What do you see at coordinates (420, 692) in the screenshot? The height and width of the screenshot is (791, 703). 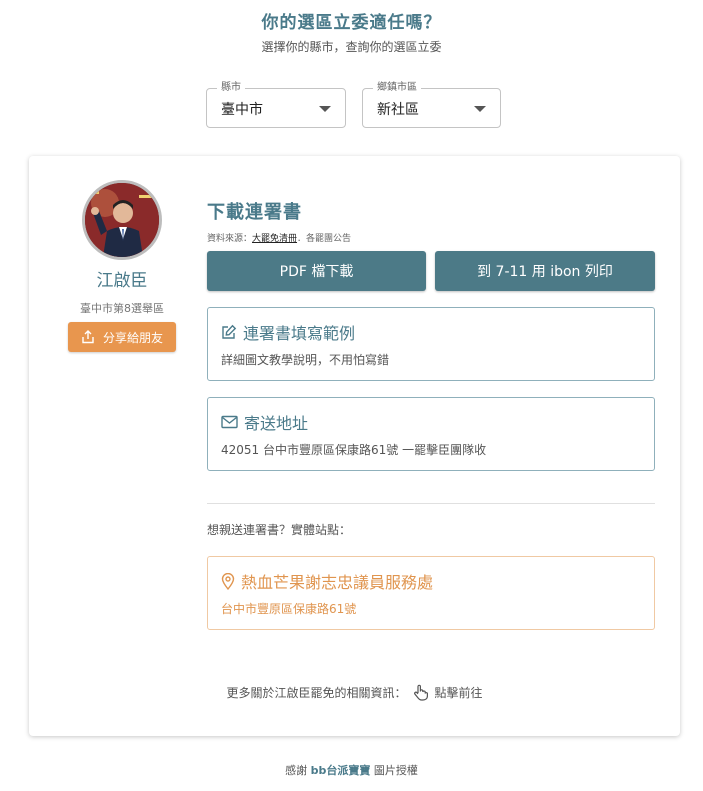 I see `pointer-hand-icon` at bounding box center [420, 692].